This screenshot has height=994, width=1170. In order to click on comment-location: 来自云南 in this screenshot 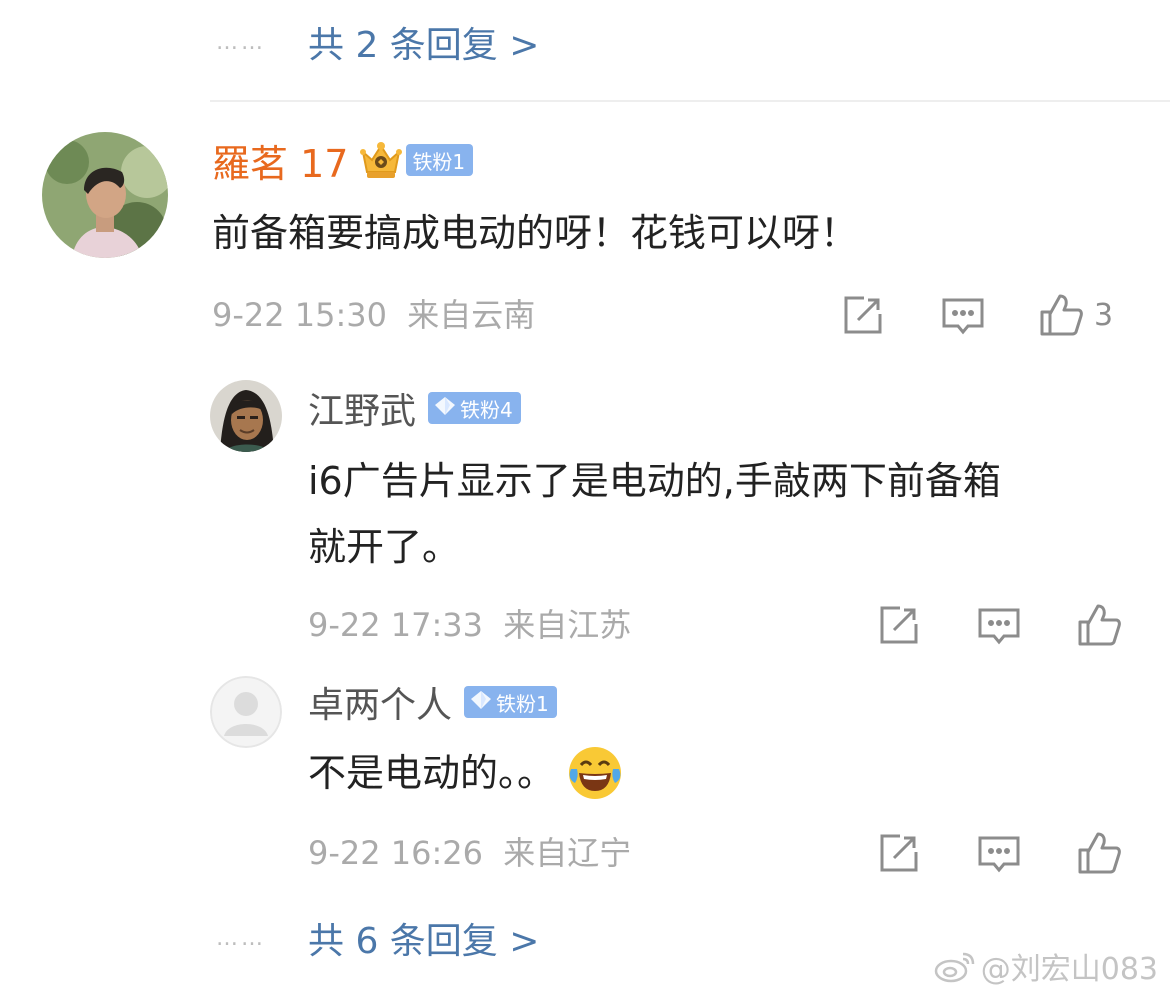, I will do `click(471, 315)`.